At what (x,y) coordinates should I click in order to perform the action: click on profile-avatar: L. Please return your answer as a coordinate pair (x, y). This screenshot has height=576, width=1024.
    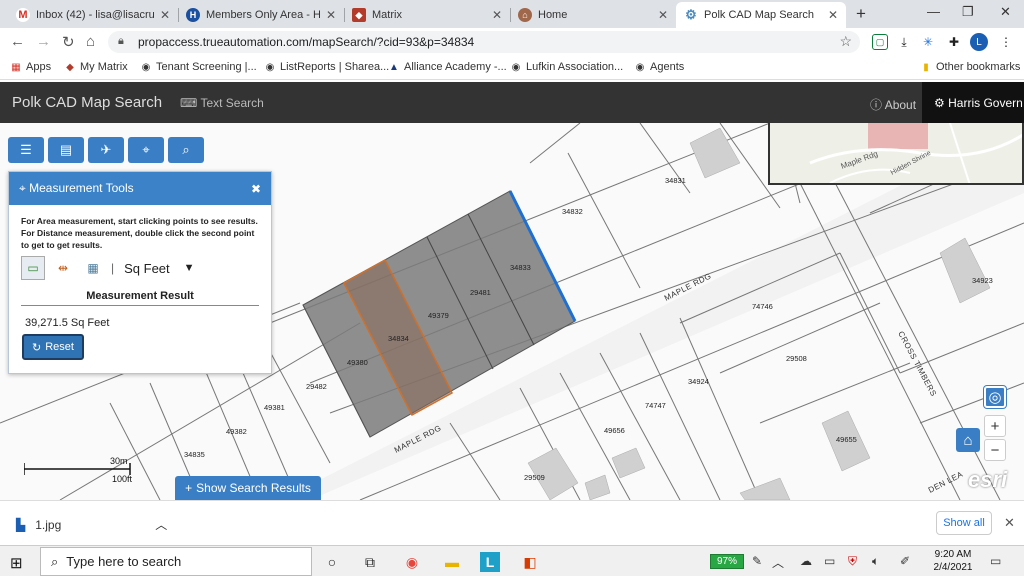
    Looking at the image, I should click on (979, 42).